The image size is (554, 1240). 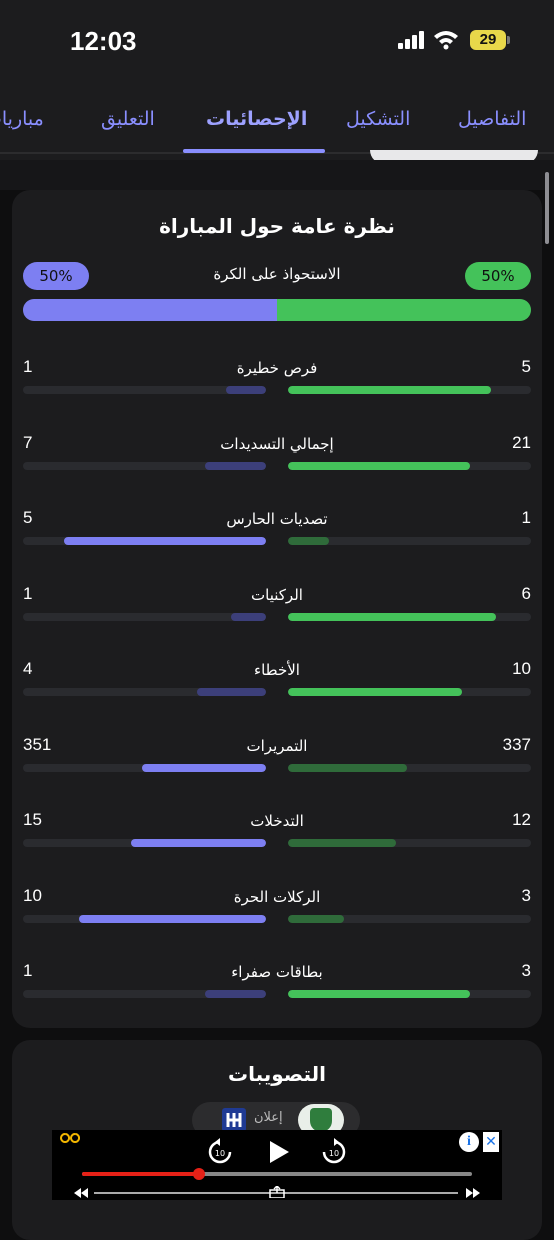 I want to click on stat-name: إجمالي التسديدات, so click(x=277, y=443).